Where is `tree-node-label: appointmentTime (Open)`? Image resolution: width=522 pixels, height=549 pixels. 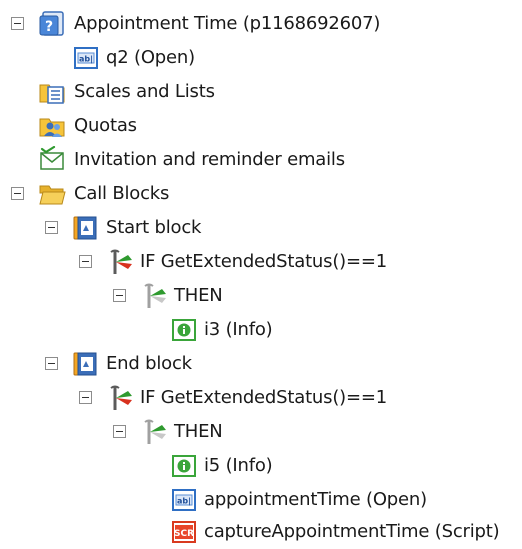 tree-node-label: appointmentTime (Open) is located at coordinates (315, 499).